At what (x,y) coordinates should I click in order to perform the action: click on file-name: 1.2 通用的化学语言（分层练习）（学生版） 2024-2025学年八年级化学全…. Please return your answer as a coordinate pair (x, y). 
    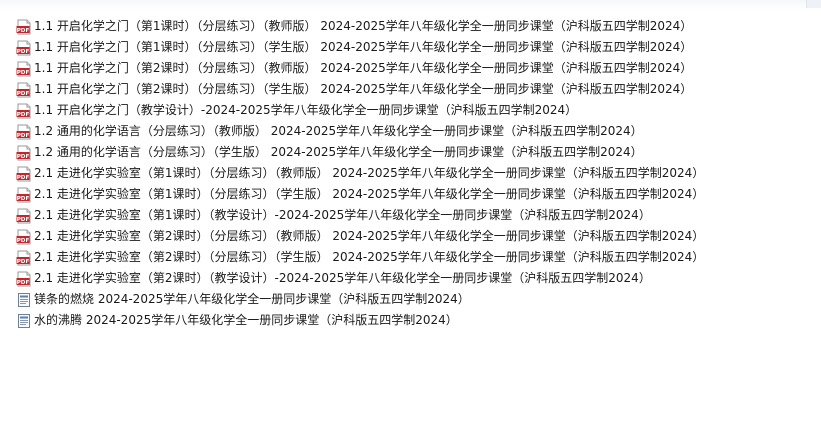
    Looking at the image, I should click on (338, 152).